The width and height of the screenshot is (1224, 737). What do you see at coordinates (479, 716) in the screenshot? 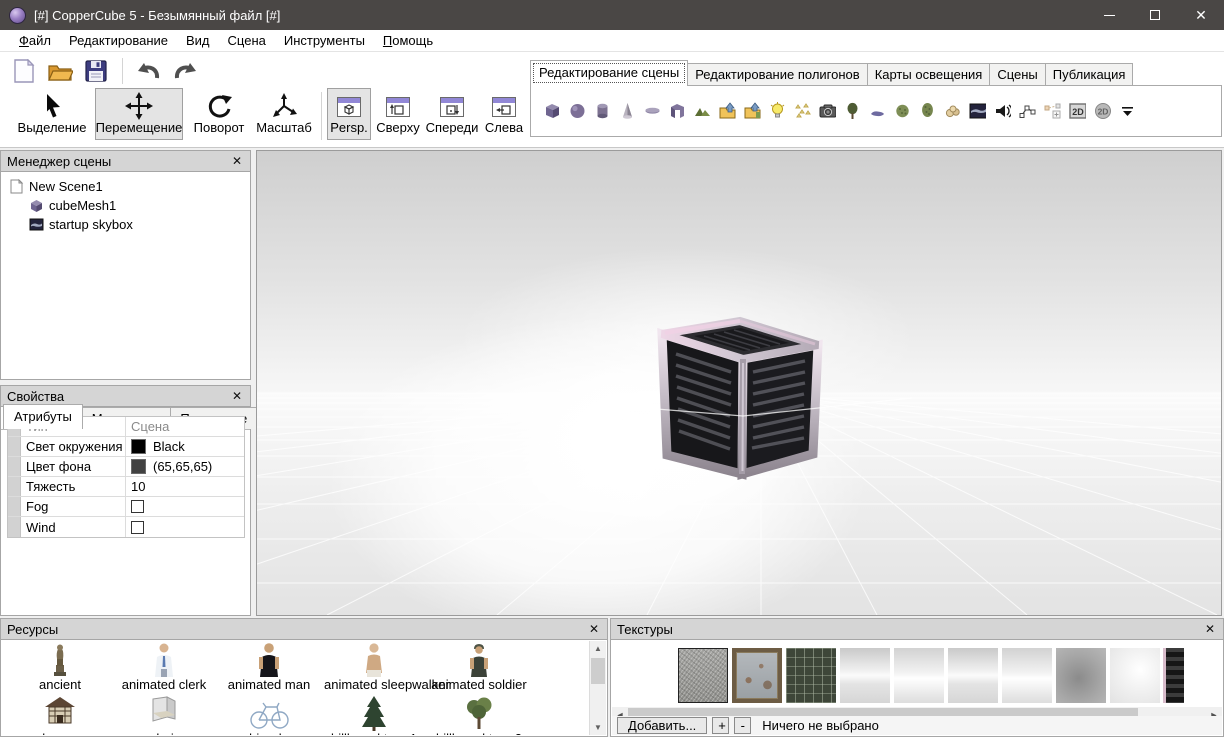
I see `resource-item: billboard tree 2` at bounding box center [479, 716].